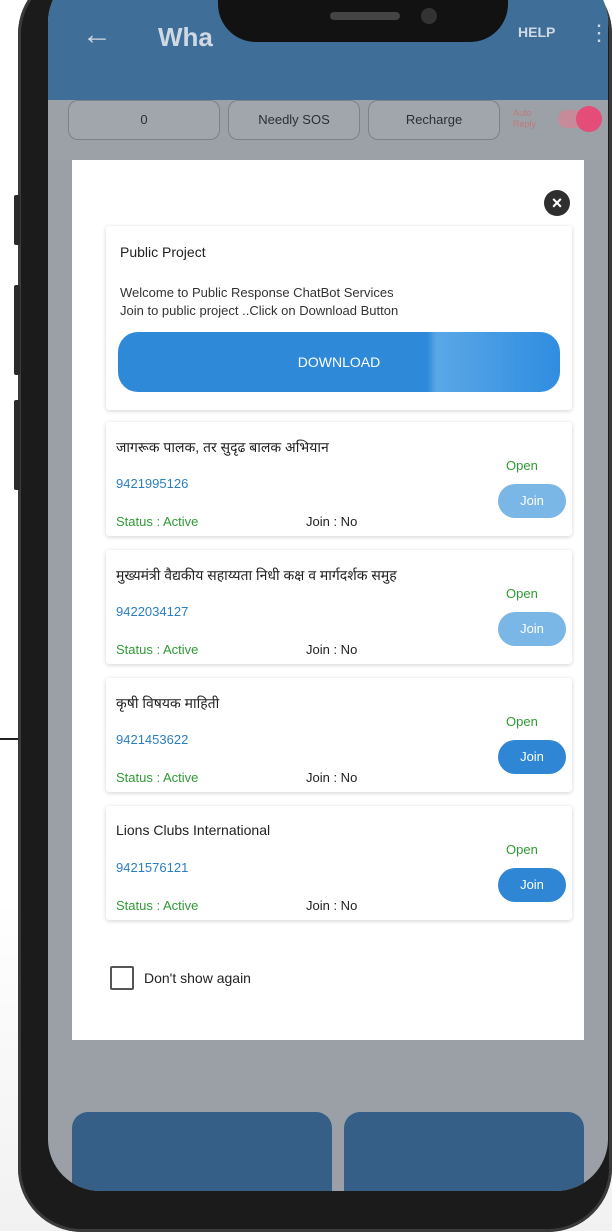 The width and height of the screenshot is (612, 1232). What do you see at coordinates (152, 867) in the screenshot?
I see `item-phone: 9421576121` at bounding box center [152, 867].